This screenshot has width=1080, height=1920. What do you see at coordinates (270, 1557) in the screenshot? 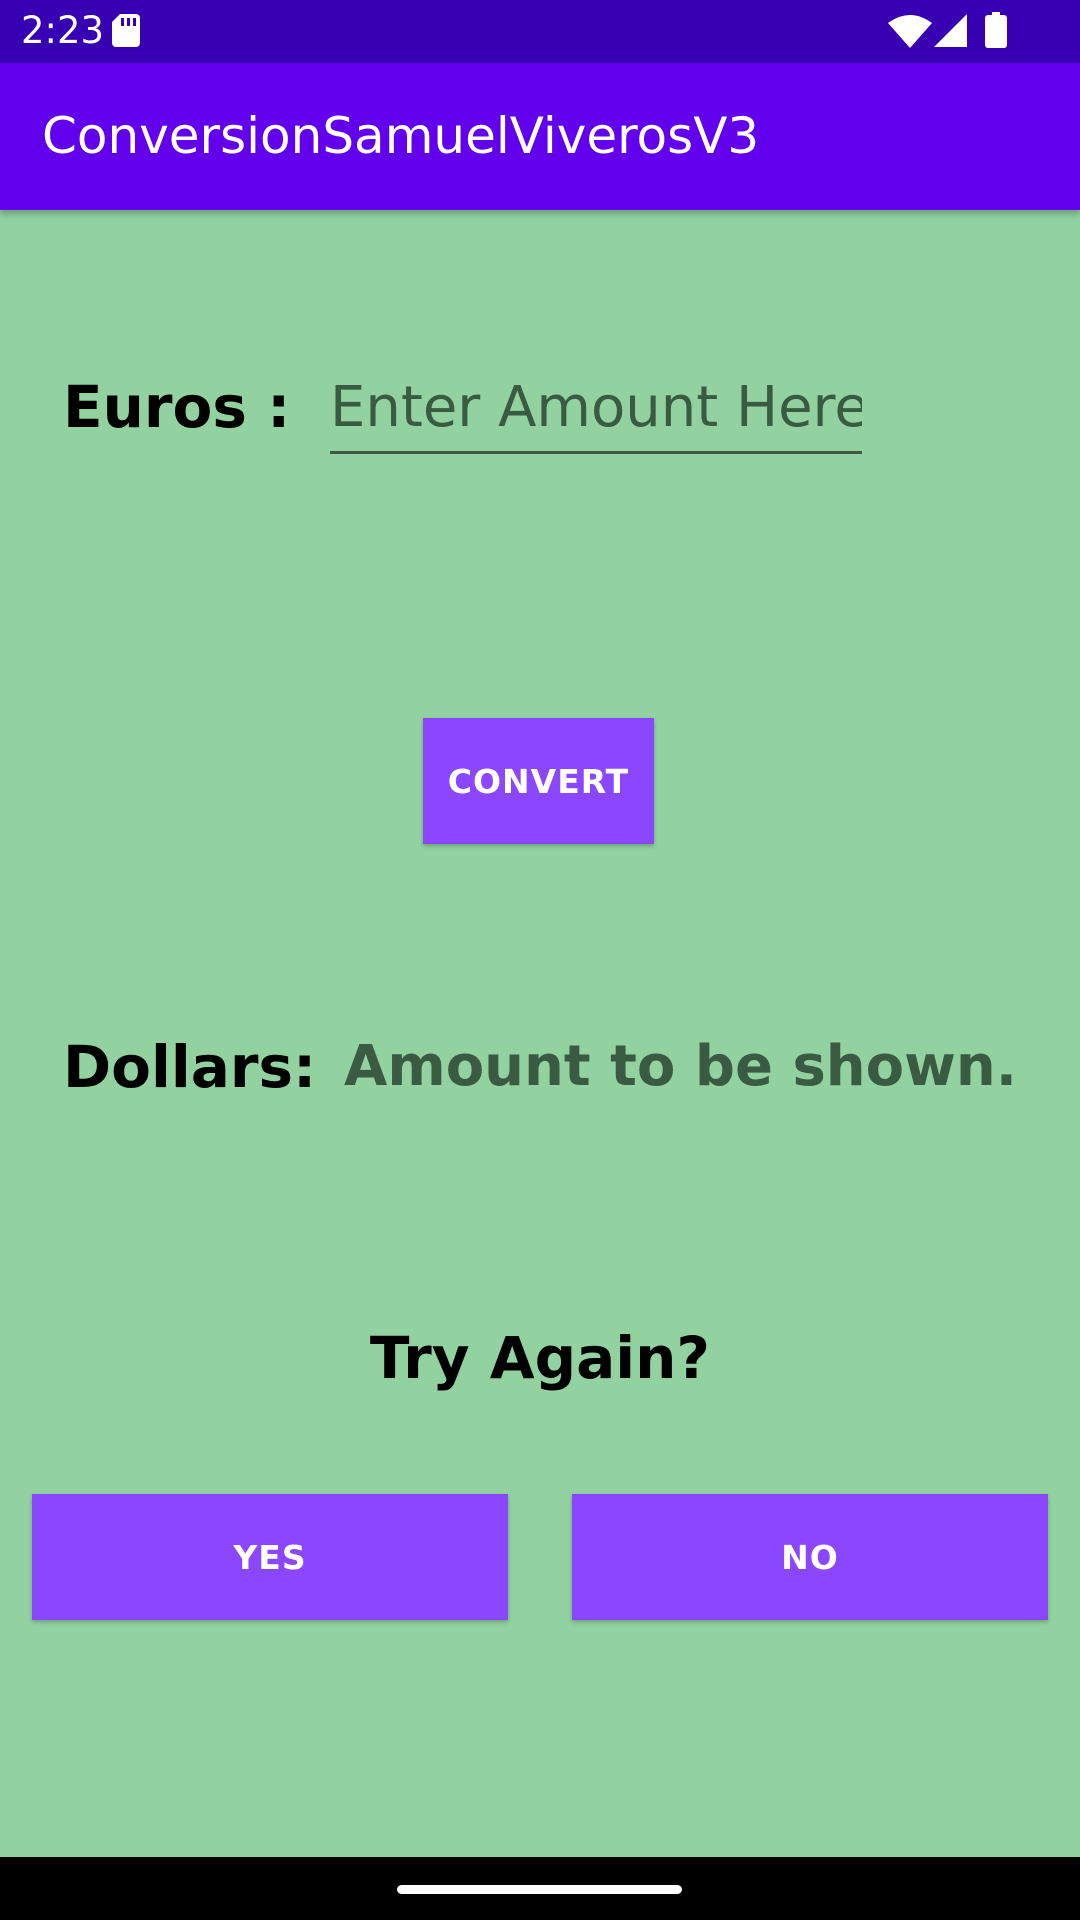
I see `yes-button: YES` at bounding box center [270, 1557].